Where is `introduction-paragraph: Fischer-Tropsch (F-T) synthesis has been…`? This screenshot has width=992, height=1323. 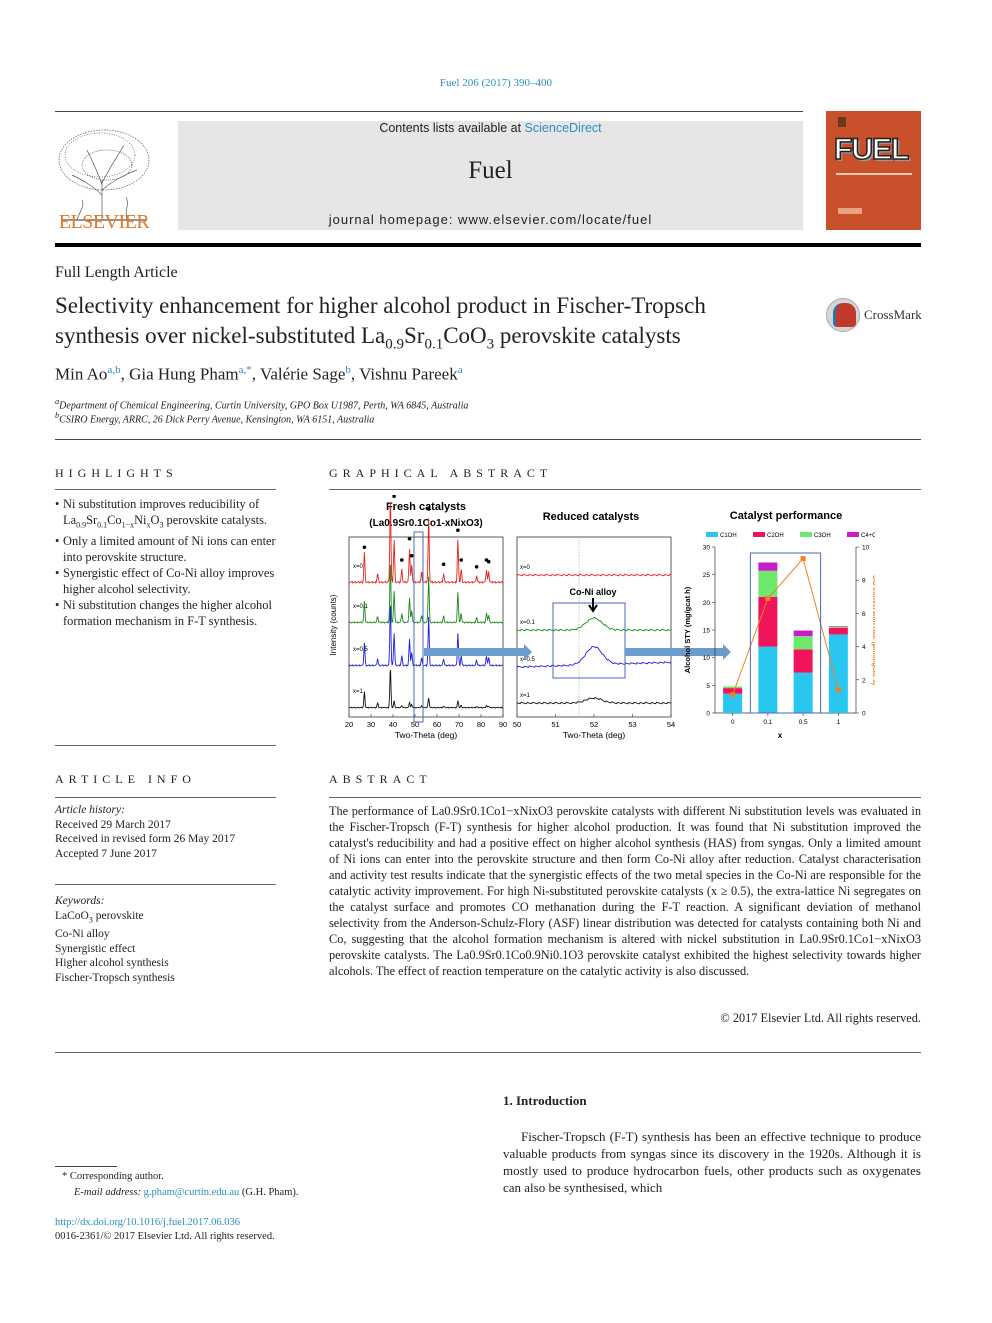 introduction-paragraph: Fischer-Tropsch (F-T) synthesis has been… is located at coordinates (712, 1162).